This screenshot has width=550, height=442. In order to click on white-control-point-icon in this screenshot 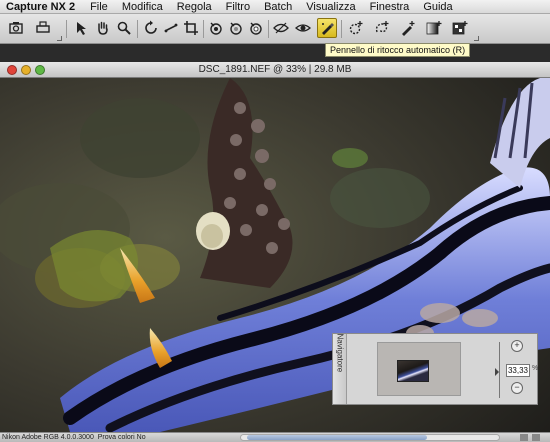, I will do `click(256, 28)`.